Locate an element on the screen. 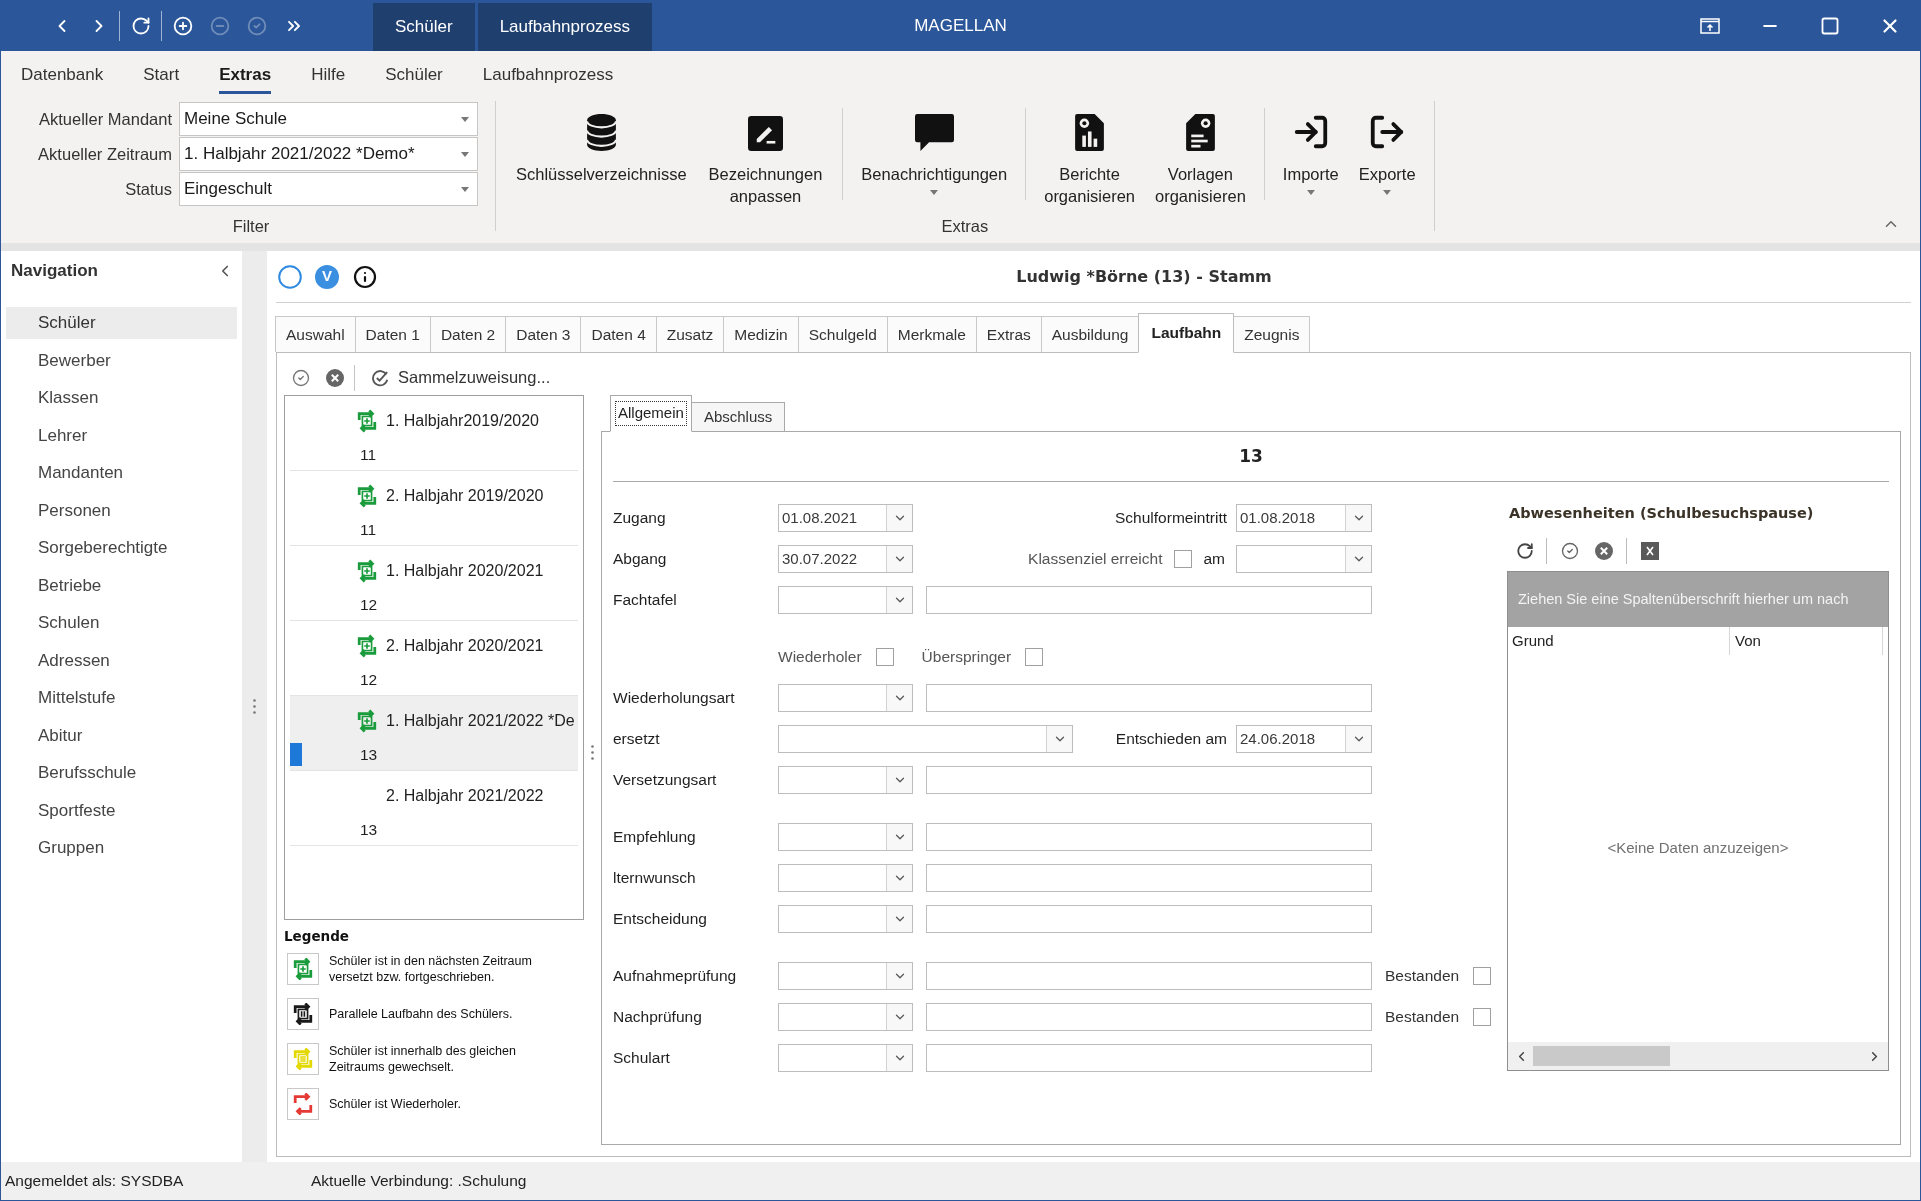 This screenshot has width=1921, height=1201. ribbon-button: Vorlagen organisieren is located at coordinates (1200, 160).